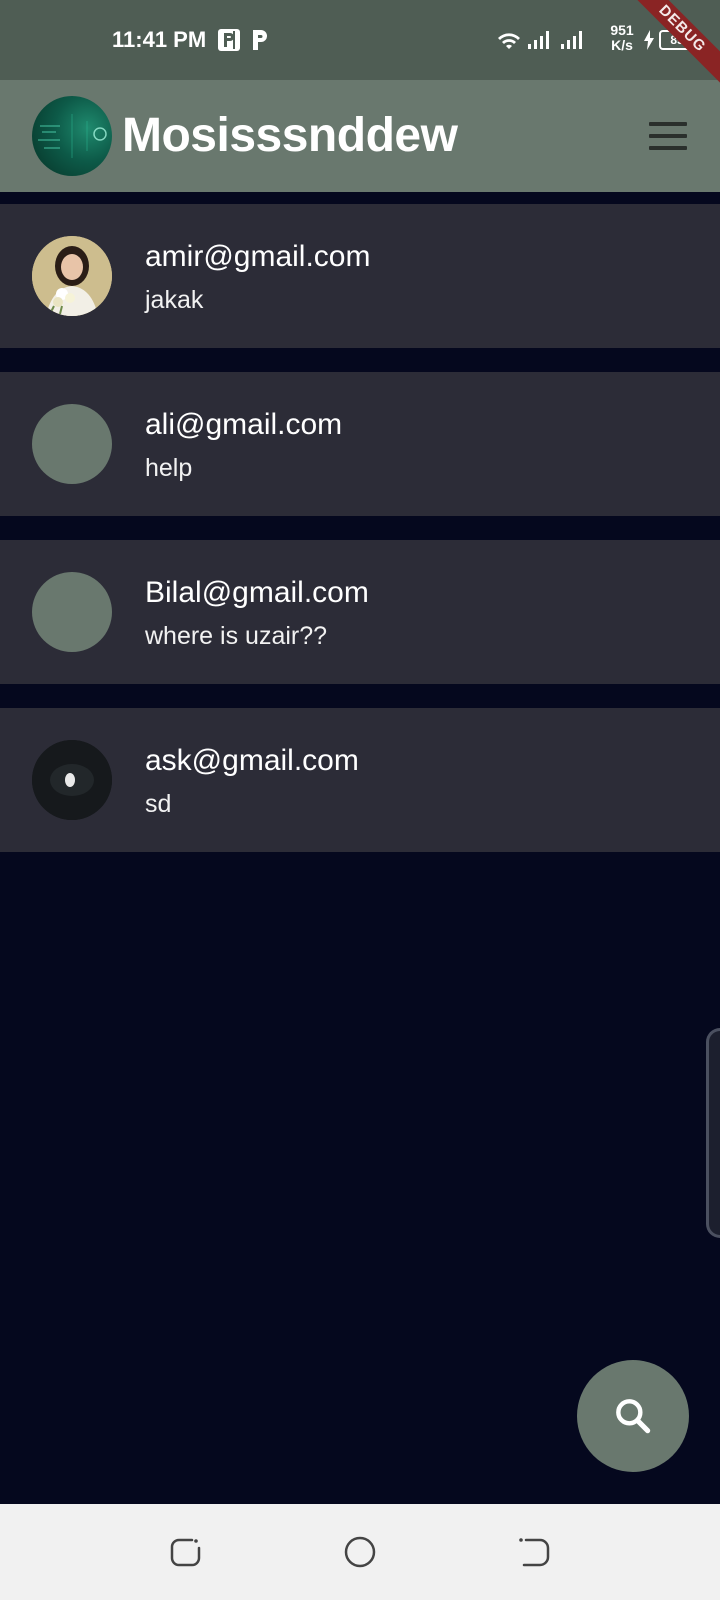 This screenshot has width=720, height=1600. I want to click on contact-email: ali@gmail.com, so click(244, 424).